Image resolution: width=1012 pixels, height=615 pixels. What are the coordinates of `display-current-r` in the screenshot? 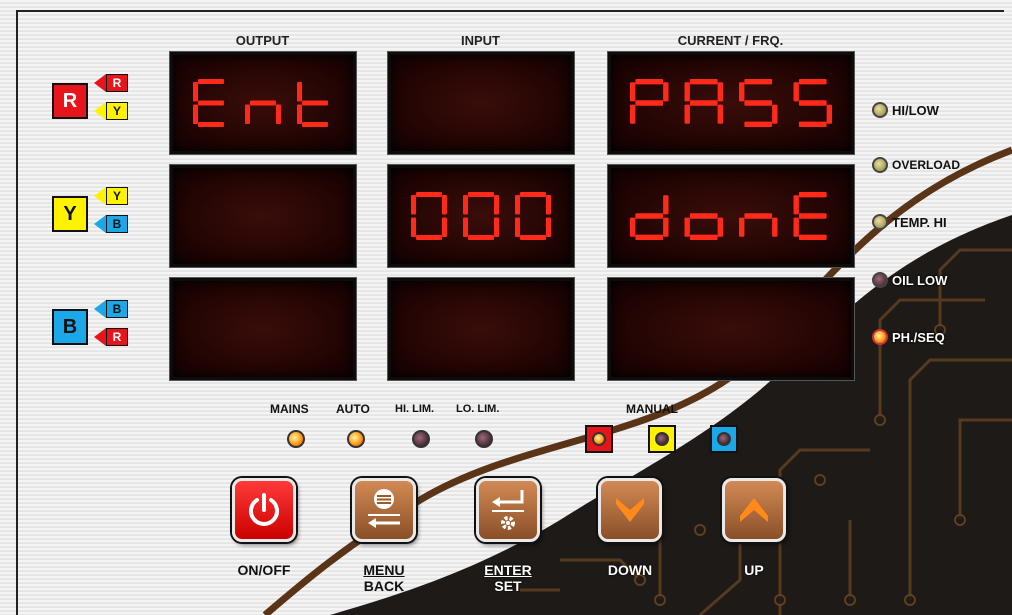 It's located at (731, 103).